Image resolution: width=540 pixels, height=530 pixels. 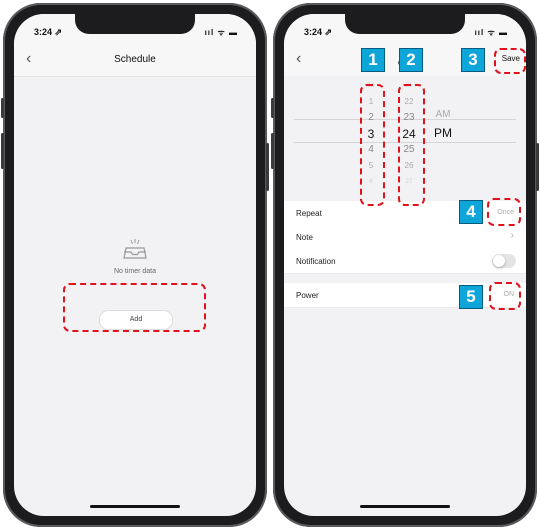 What do you see at coordinates (135, 271) in the screenshot?
I see `empty-state-text: No timer data` at bounding box center [135, 271].